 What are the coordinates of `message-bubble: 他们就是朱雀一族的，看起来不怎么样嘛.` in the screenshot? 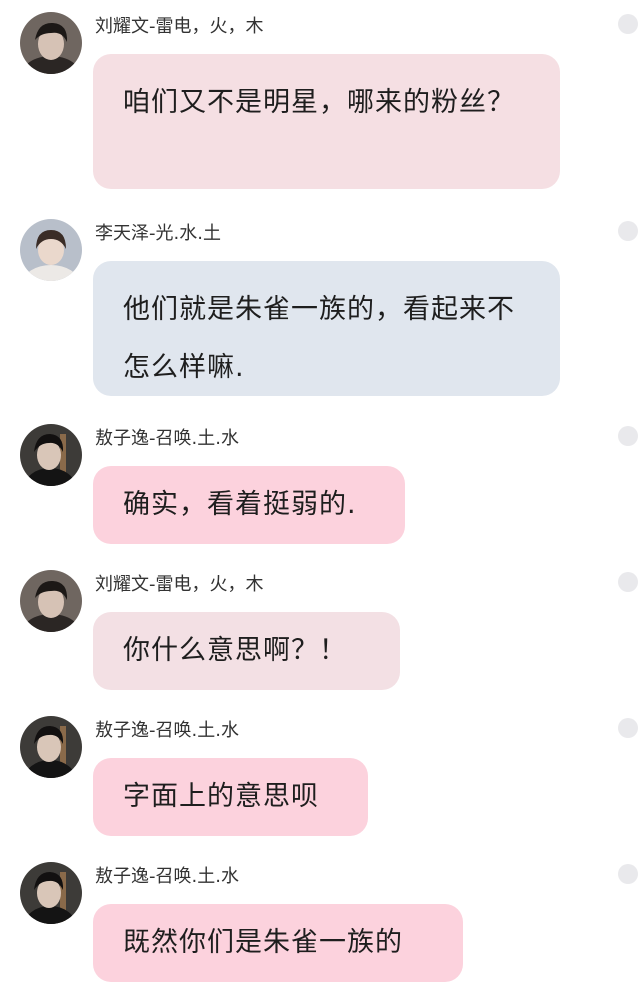 It's located at (326, 328).